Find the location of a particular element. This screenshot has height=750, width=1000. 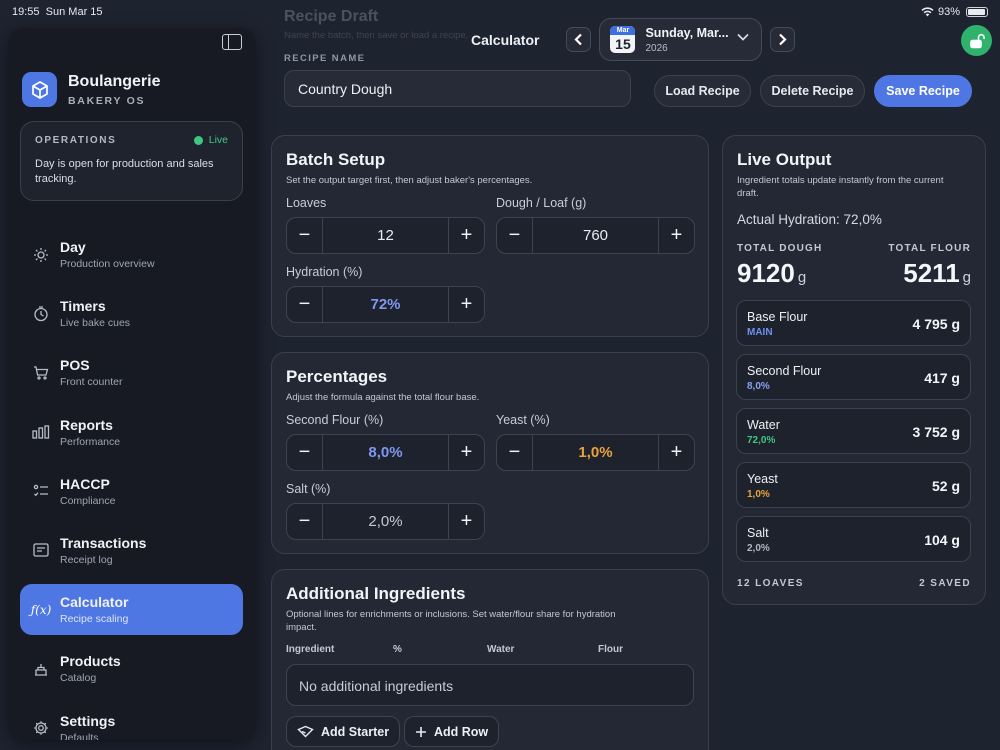

loaves-count: 12 LOAVES is located at coordinates (770, 583).